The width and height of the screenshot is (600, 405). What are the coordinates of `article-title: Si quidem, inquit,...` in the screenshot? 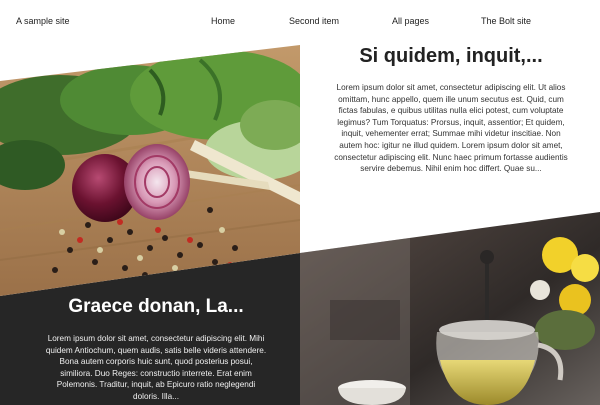 It's located at (451, 56).